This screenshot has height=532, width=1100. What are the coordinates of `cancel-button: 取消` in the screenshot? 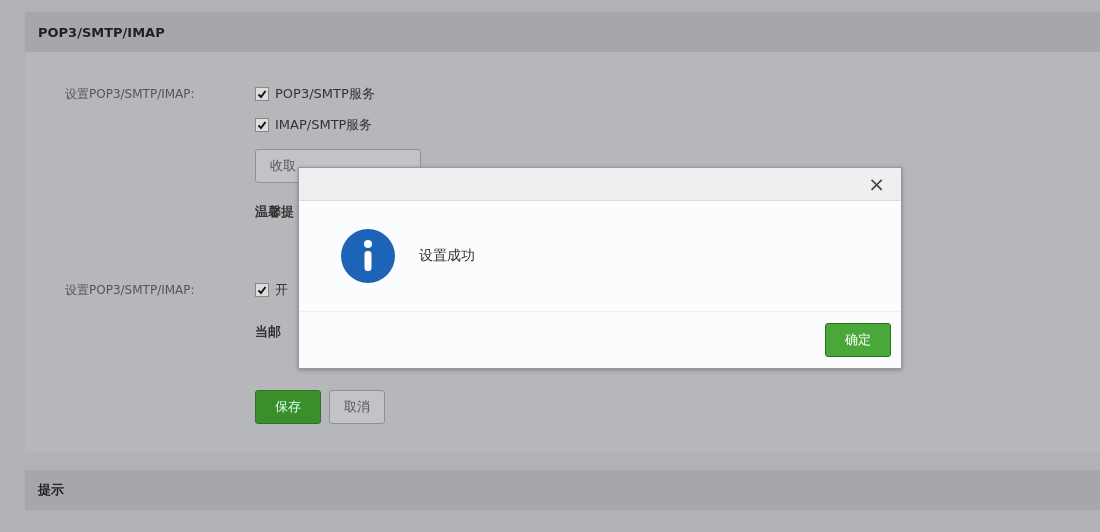 It's located at (357, 407).